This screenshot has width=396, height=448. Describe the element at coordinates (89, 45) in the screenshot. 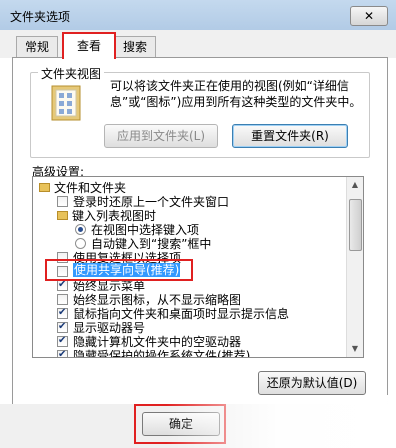

I see `tab-view: 查看` at that location.